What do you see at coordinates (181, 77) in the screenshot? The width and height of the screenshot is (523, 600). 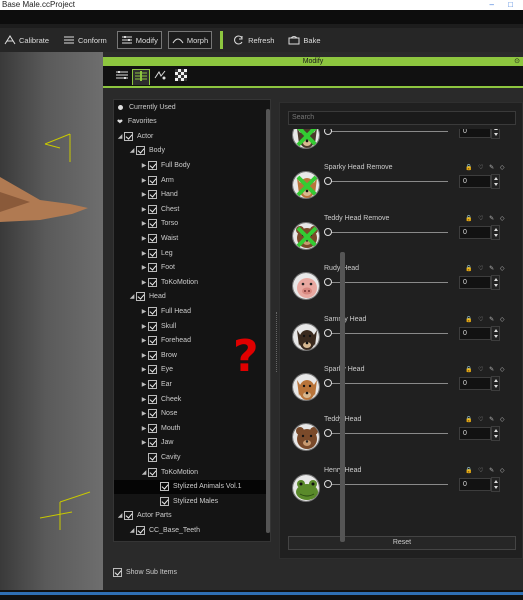 I see `tab-texture` at bounding box center [181, 77].